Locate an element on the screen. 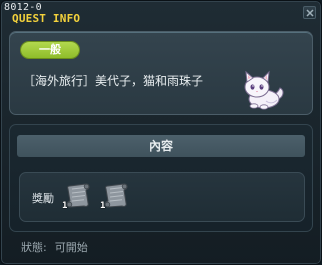 Image resolution: width=322 pixels, height=265 pixels. reward-label: 獎勵 is located at coordinates (43, 198).